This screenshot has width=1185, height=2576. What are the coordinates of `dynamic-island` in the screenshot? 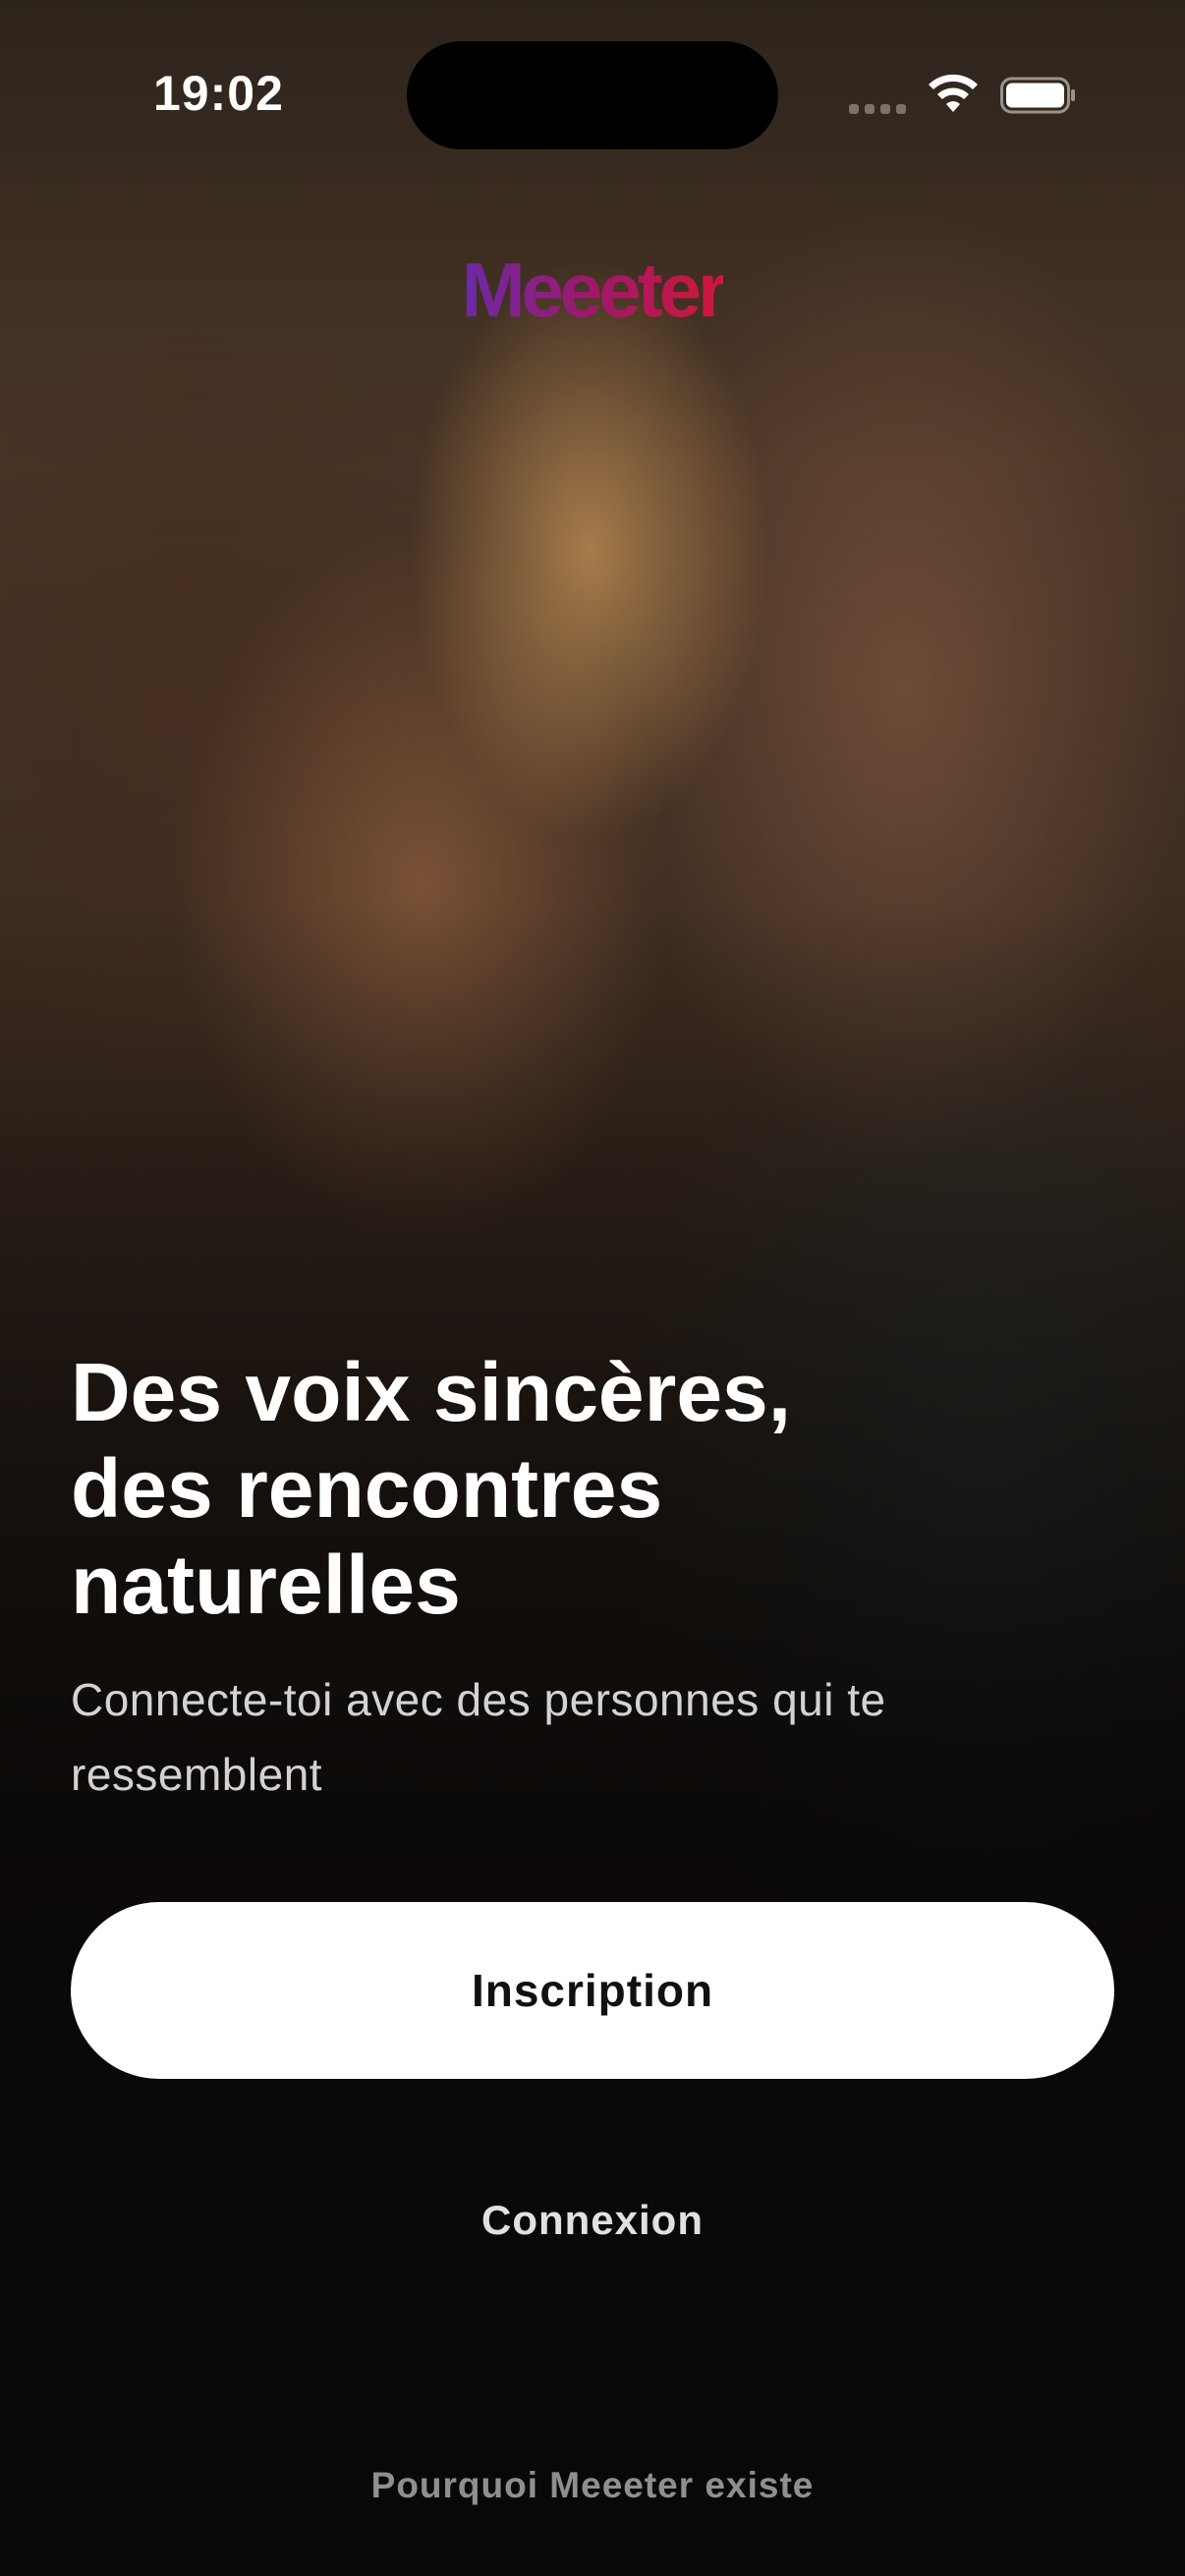 It's located at (592, 95).